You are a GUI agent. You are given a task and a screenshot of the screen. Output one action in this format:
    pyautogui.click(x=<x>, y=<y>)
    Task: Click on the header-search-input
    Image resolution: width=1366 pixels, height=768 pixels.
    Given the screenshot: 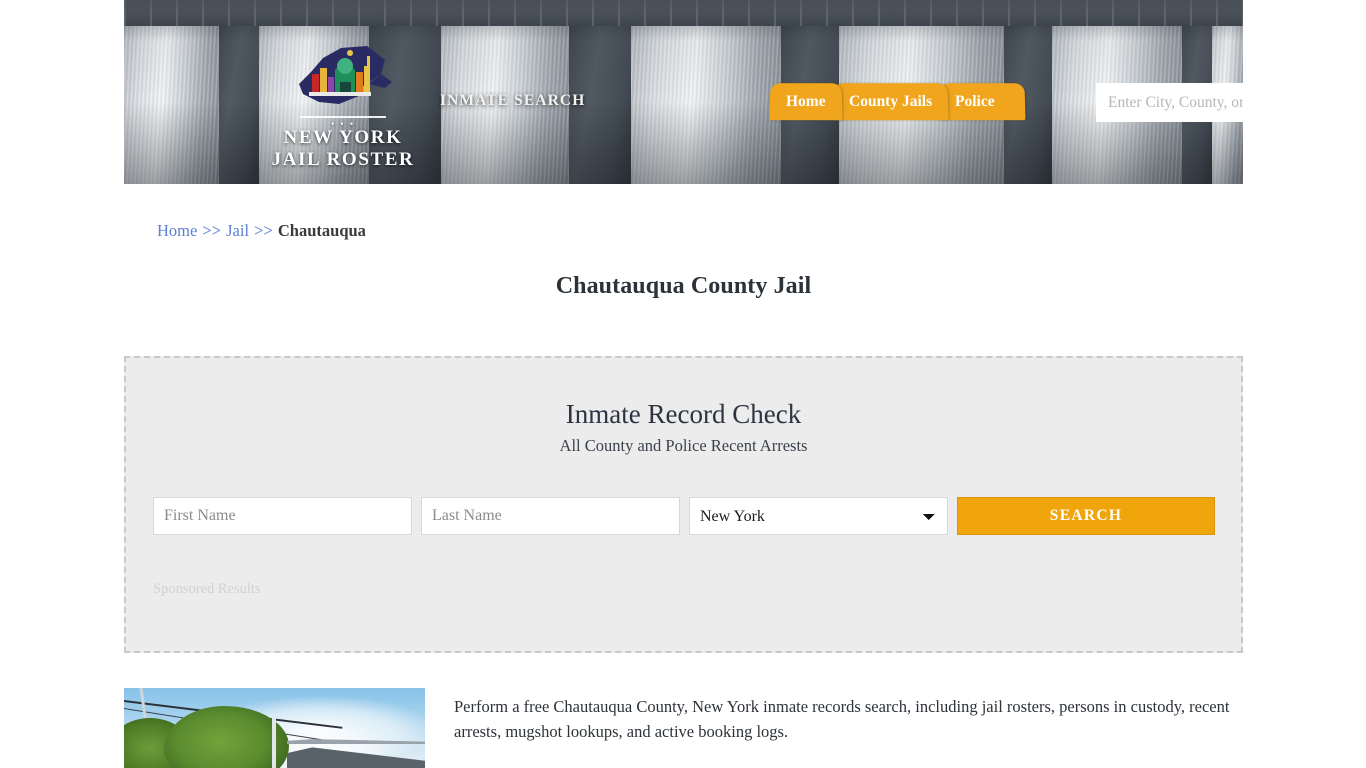 What is the action you would take?
    pyautogui.click(x=1169, y=102)
    